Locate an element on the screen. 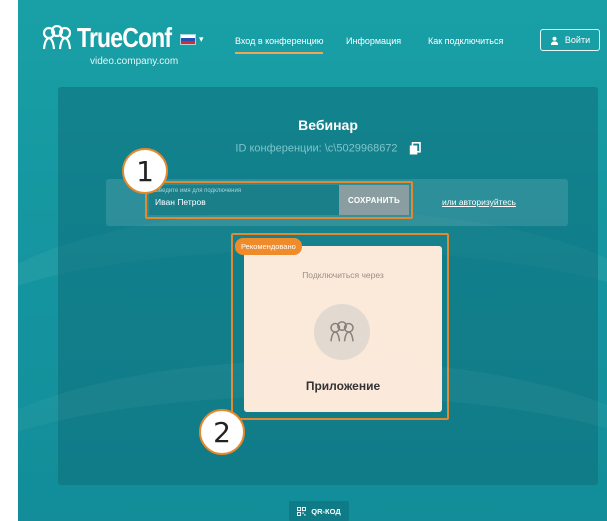  language-selector: ▾ is located at coordinates (192, 39).